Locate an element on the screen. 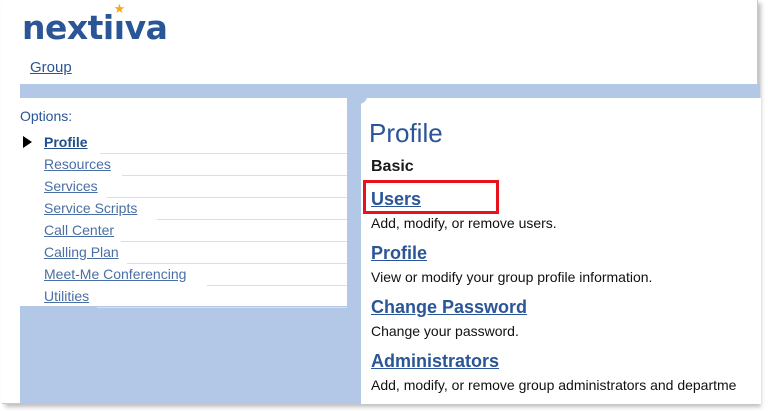 The height and width of the screenshot is (411, 768). divider is located at coordinates (222, 307).